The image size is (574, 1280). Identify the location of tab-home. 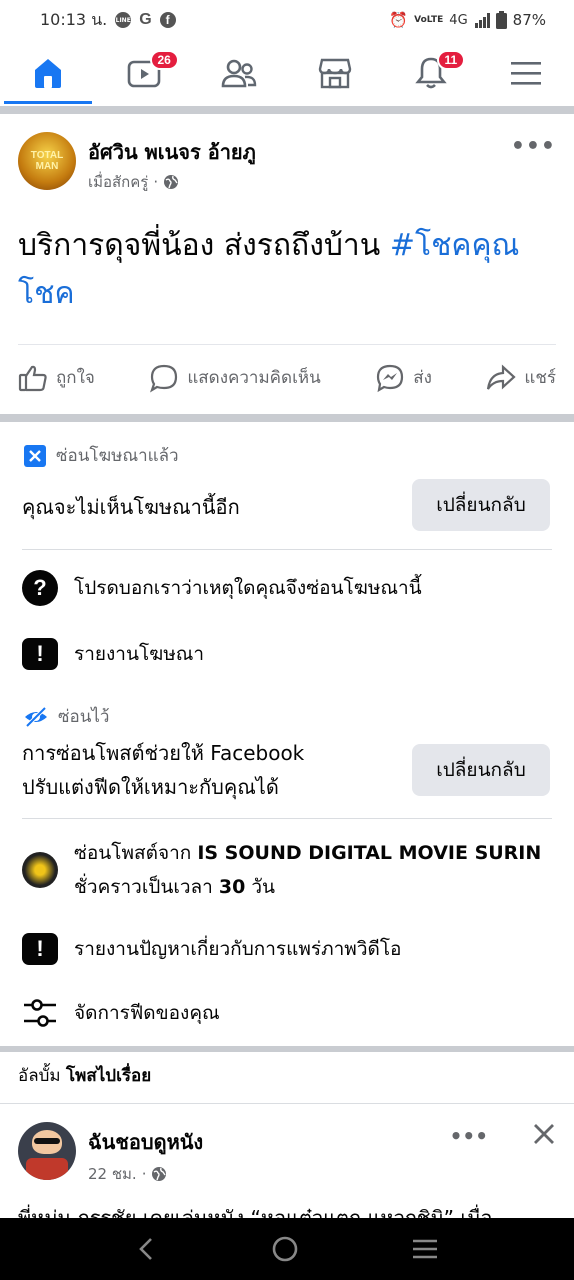
(48, 73).